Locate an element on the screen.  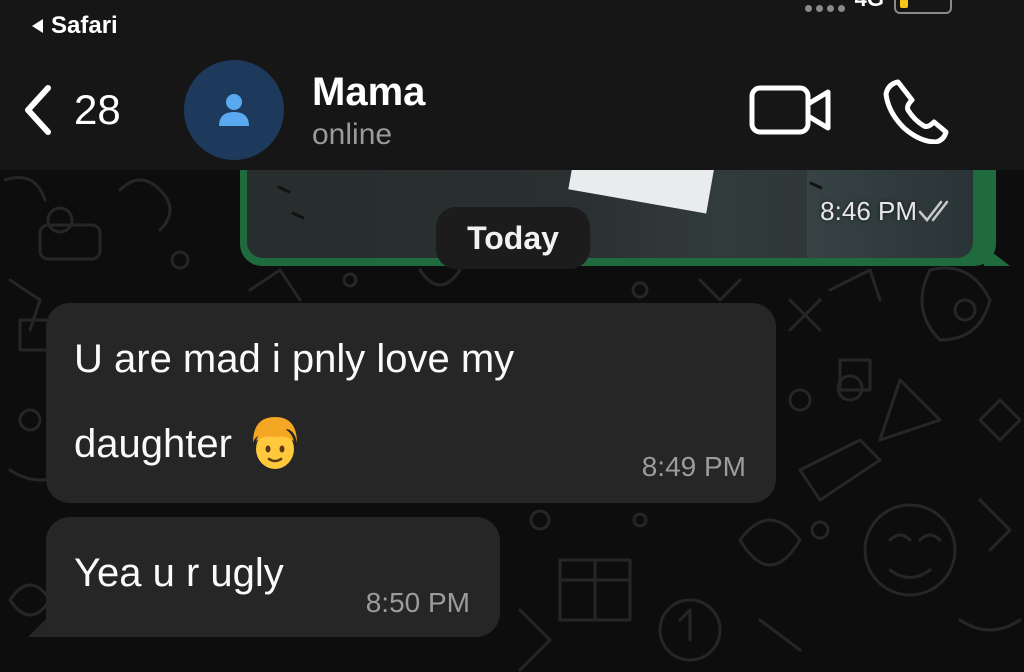
video-camera-icon is located at coordinates (790, 110).